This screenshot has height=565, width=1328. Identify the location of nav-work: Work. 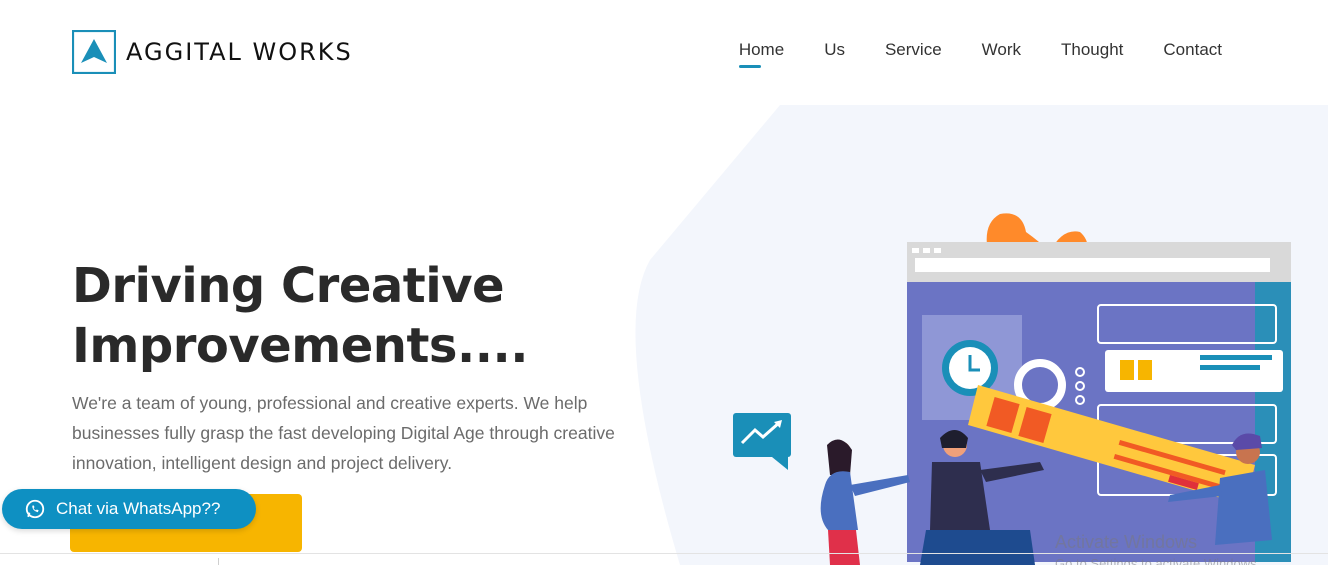
(1001, 50).